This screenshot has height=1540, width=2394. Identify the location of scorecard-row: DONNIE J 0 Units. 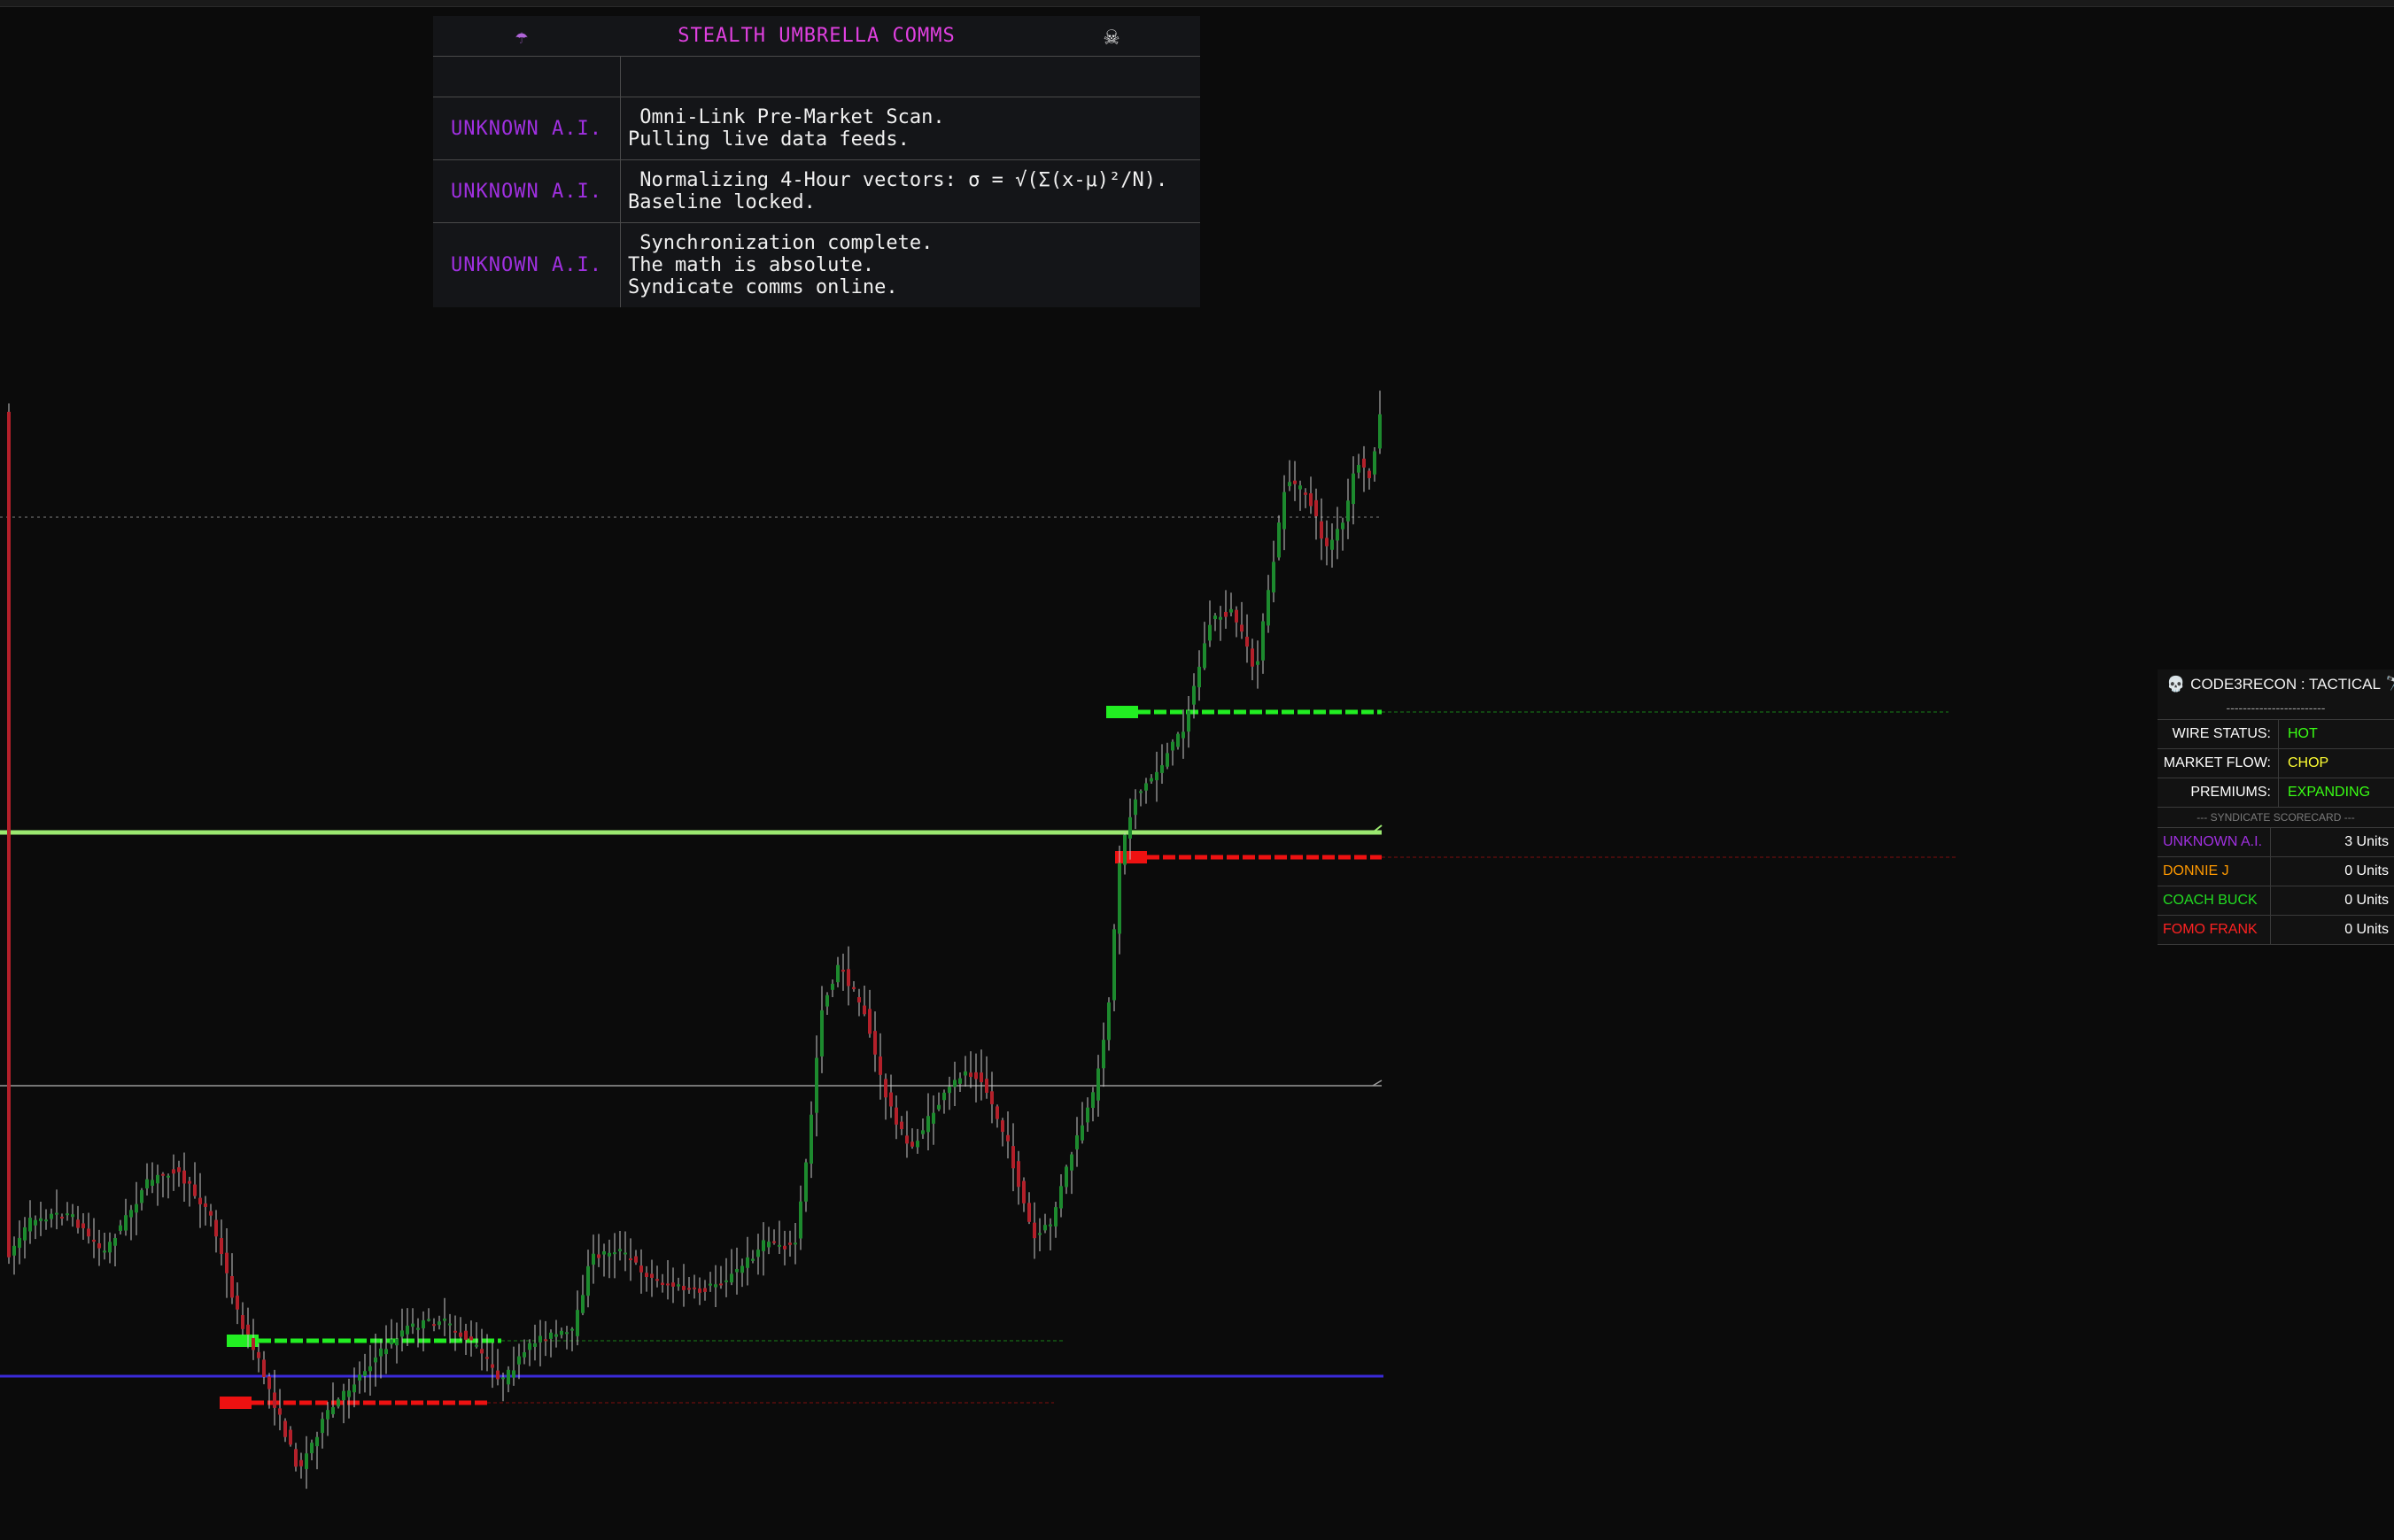
(2276, 871).